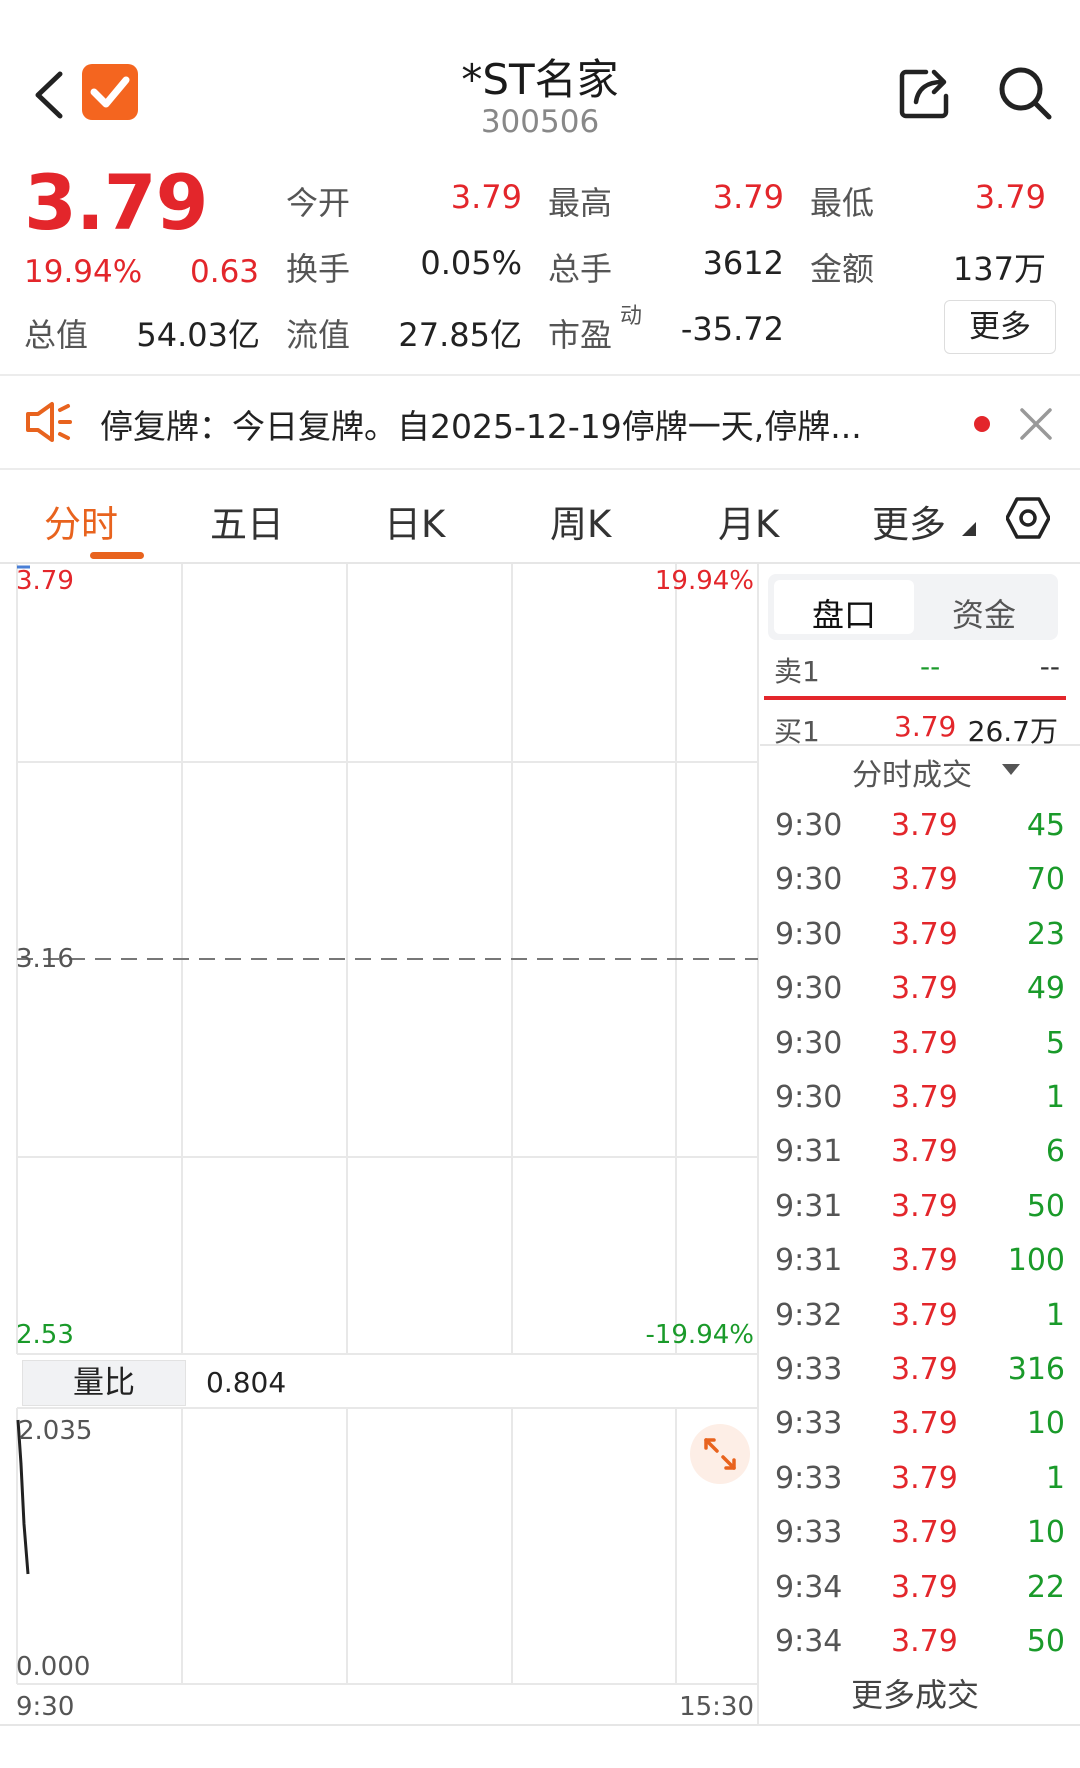 This screenshot has height=1768, width=1080. I want to click on expand-chart-icon, so click(720, 1454).